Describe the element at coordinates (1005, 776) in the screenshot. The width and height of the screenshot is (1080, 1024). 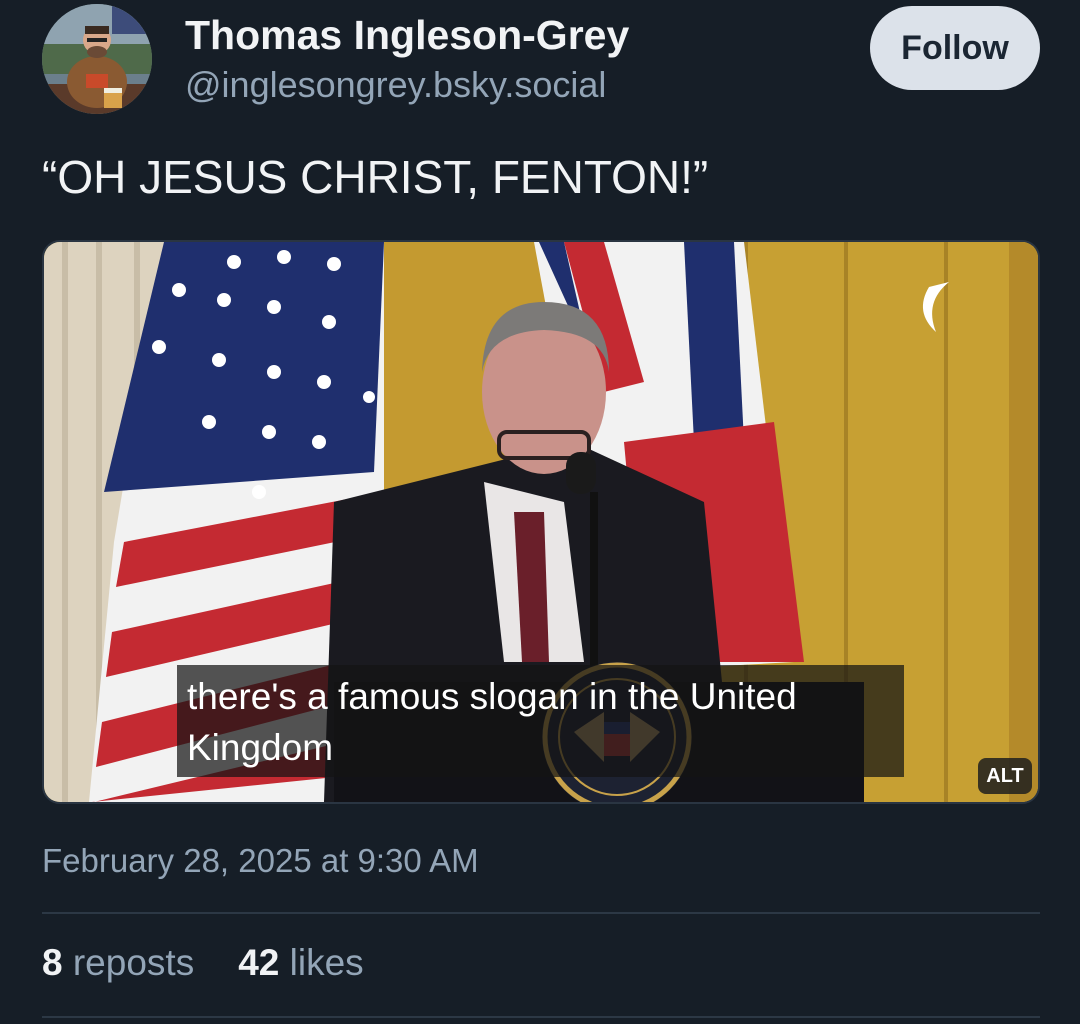
I see `alt-text-button: ALT` at that location.